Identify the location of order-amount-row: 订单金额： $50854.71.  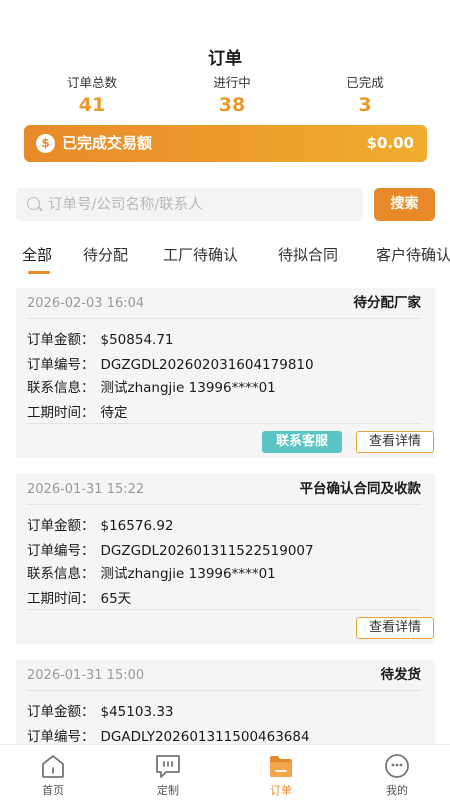
(100, 338).